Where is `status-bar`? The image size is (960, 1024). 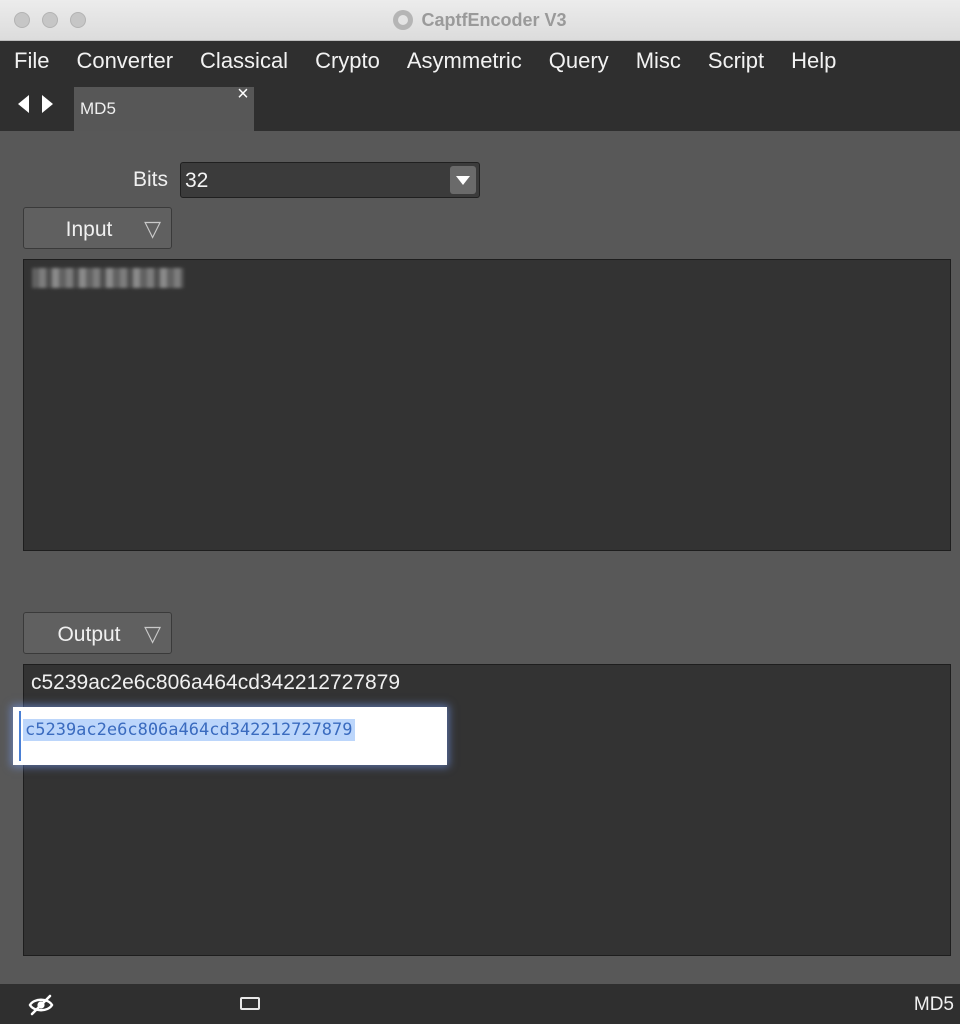
status-bar is located at coordinates (480, 1004).